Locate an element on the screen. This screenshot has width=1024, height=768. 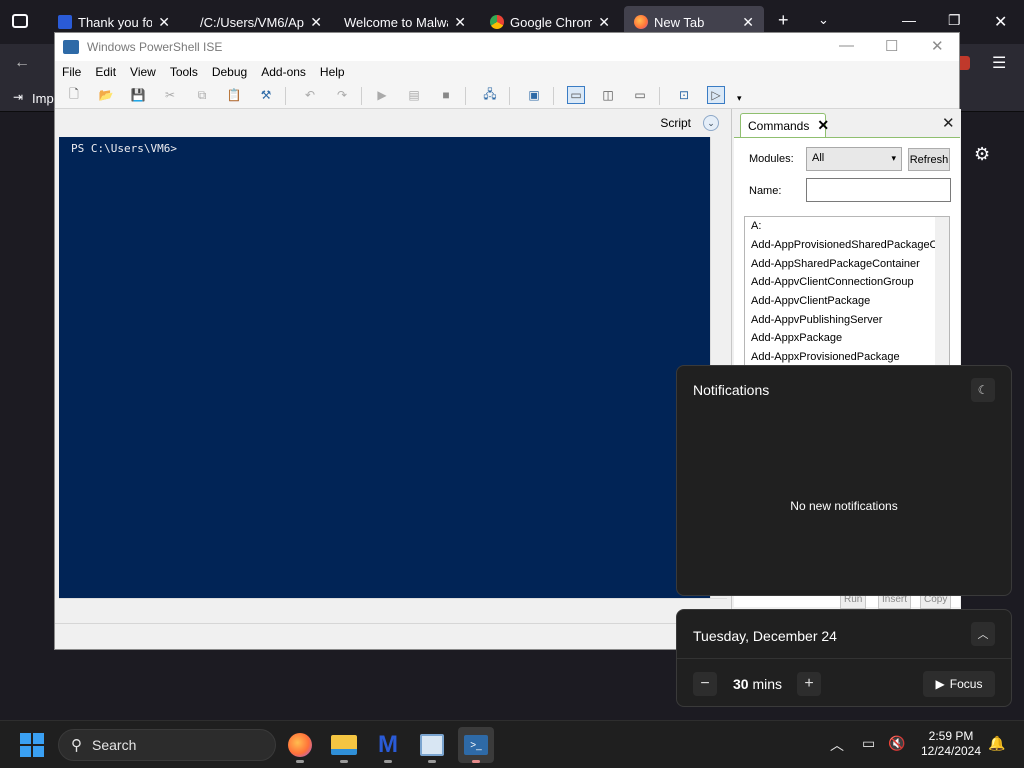
clock-time: 2:59 PM is located at coordinates (951, 736).